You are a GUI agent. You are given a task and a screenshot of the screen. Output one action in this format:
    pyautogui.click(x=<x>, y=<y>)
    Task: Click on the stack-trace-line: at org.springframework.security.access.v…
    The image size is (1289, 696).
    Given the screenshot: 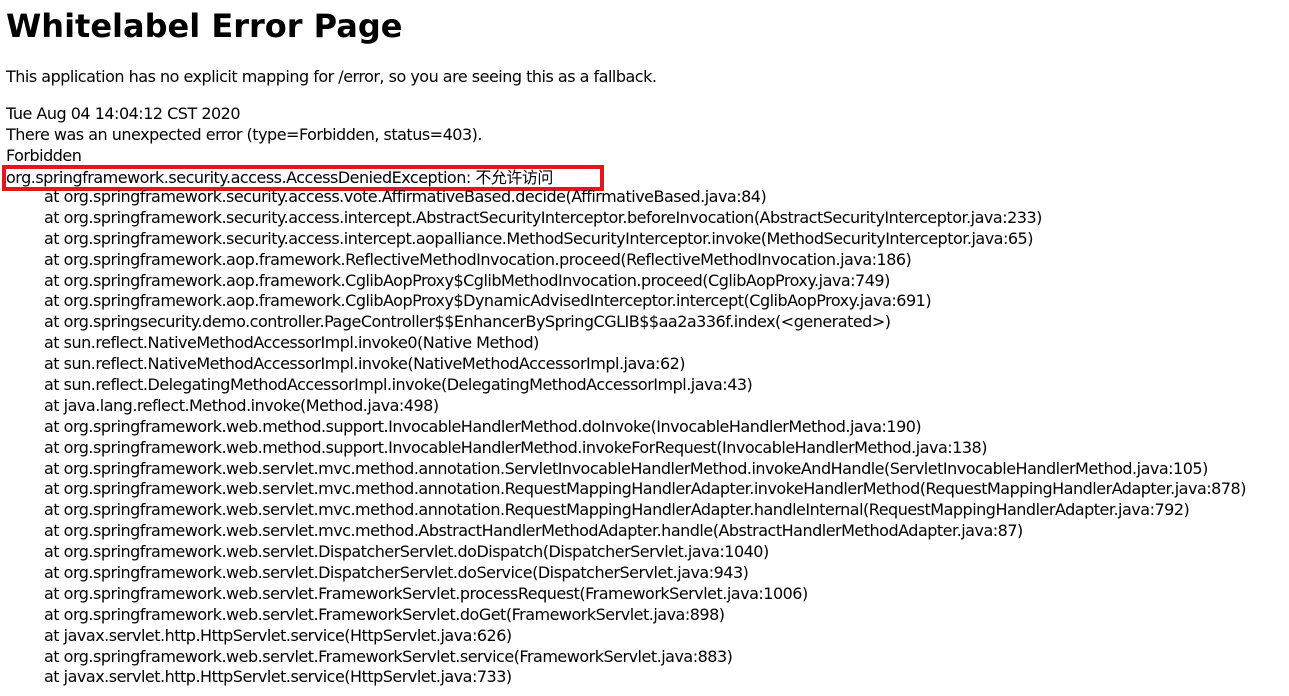 What is the action you would take?
    pyautogui.click(x=405, y=196)
    